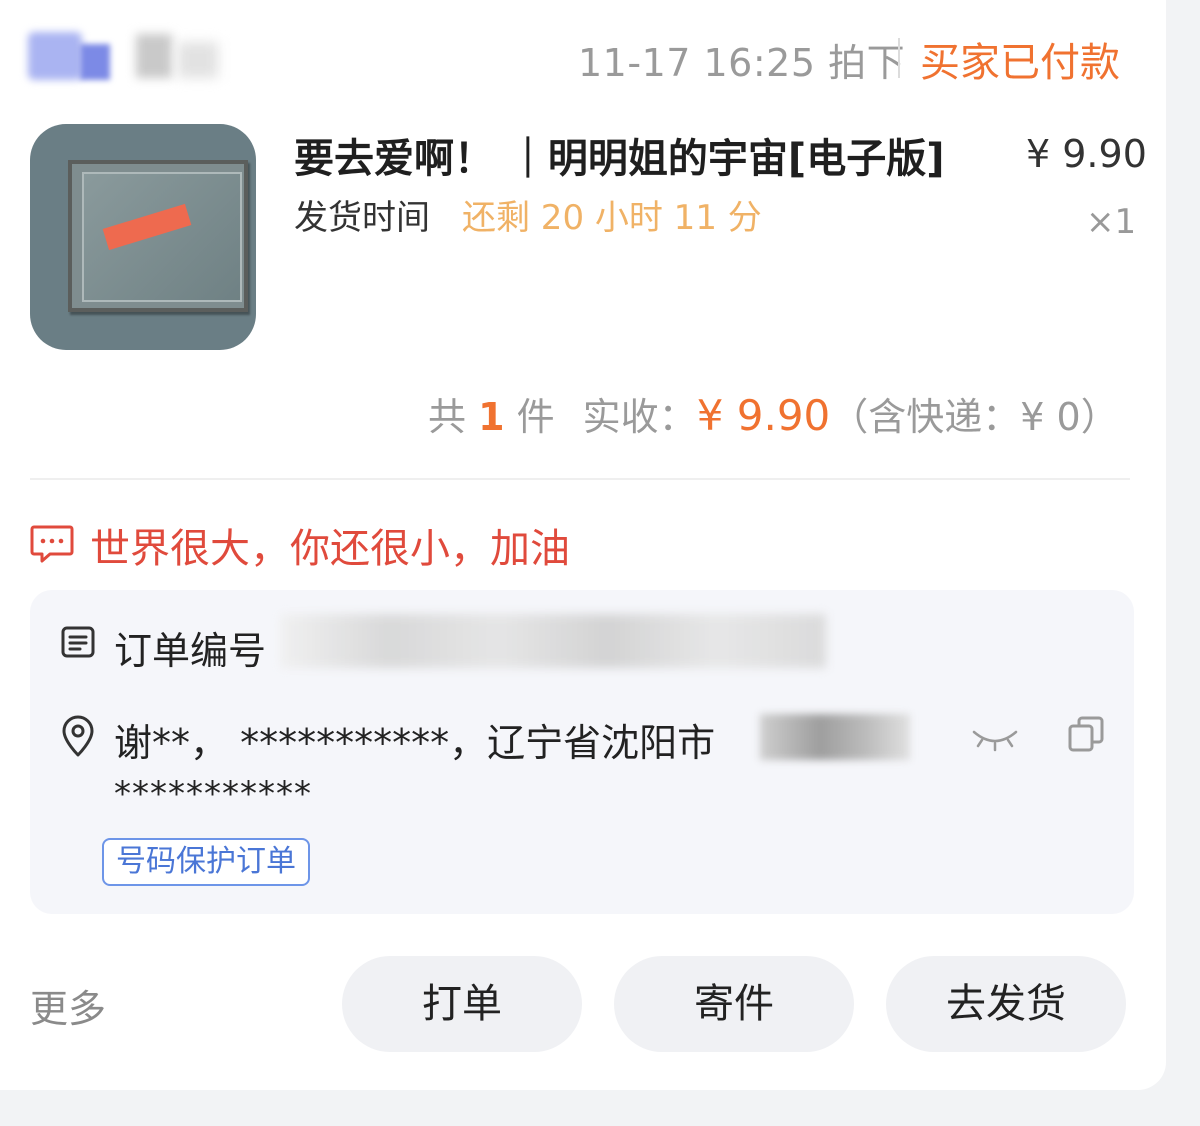 This screenshot has width=1200, height=1126. I want to click on order-totals: 共 1 件实收：¥ 9.90（含快递：¥ 0）, so click(773, 413).